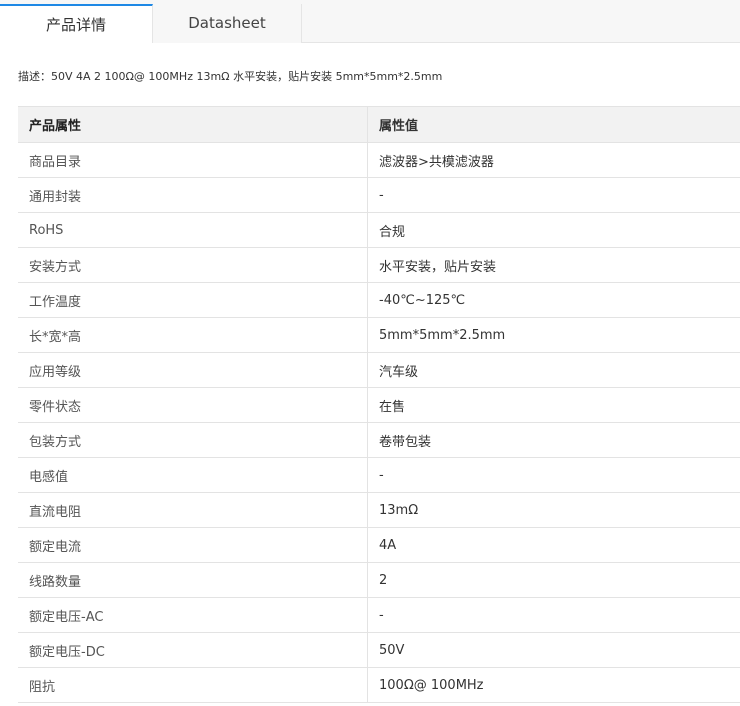 This screenshot has width=740, height=706. I want to click on tab-product-details: 产品详情, so click(76, 23).